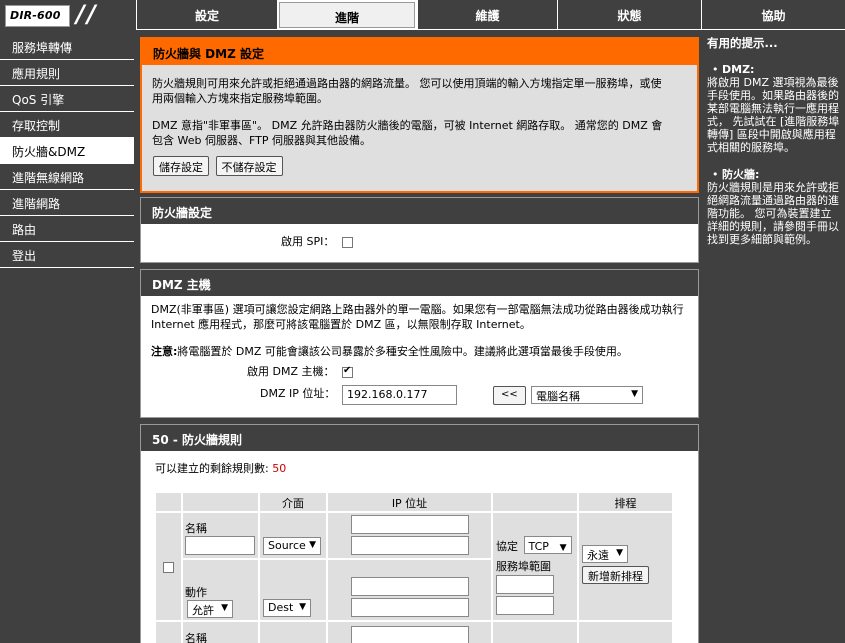 The height and width of the screenshot is (643, 845). I want to click on sidebar-item-firewall-dmz: 防火牆&DMZ, so click(67, 151).